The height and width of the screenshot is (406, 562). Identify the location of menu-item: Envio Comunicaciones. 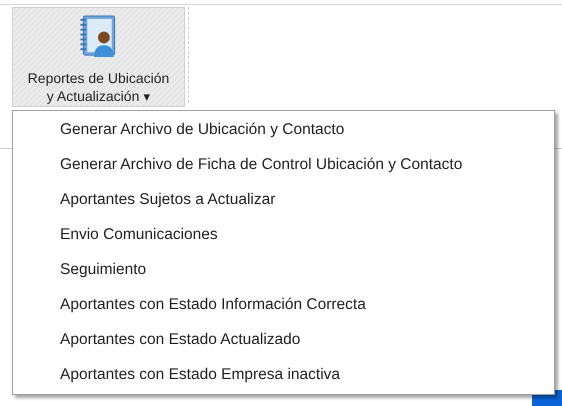
(283, 235).